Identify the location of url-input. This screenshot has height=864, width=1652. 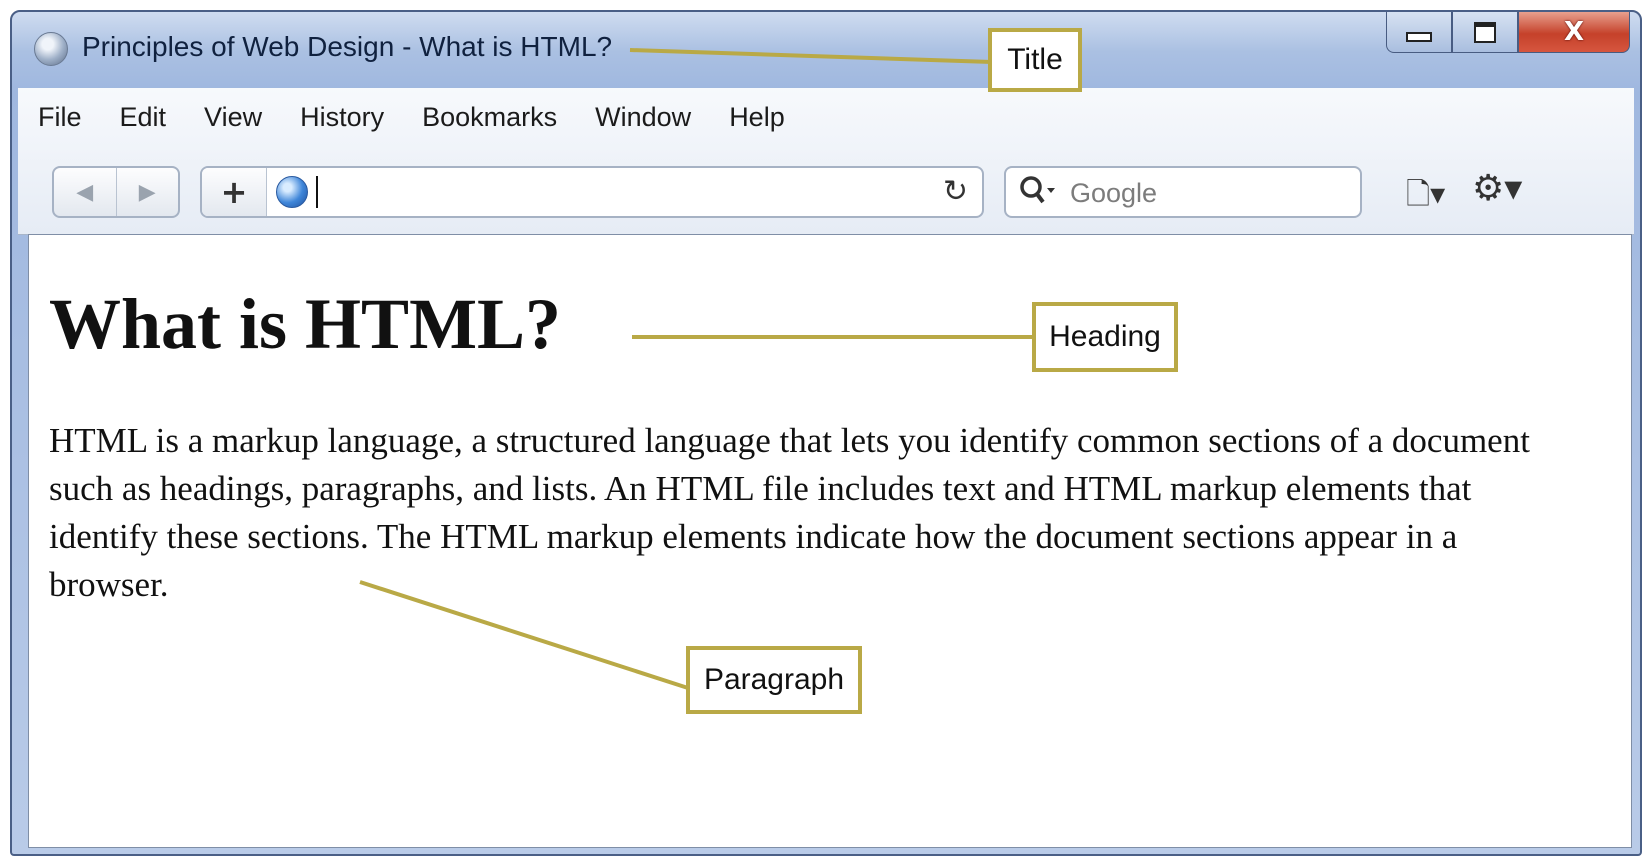
(594, 193).